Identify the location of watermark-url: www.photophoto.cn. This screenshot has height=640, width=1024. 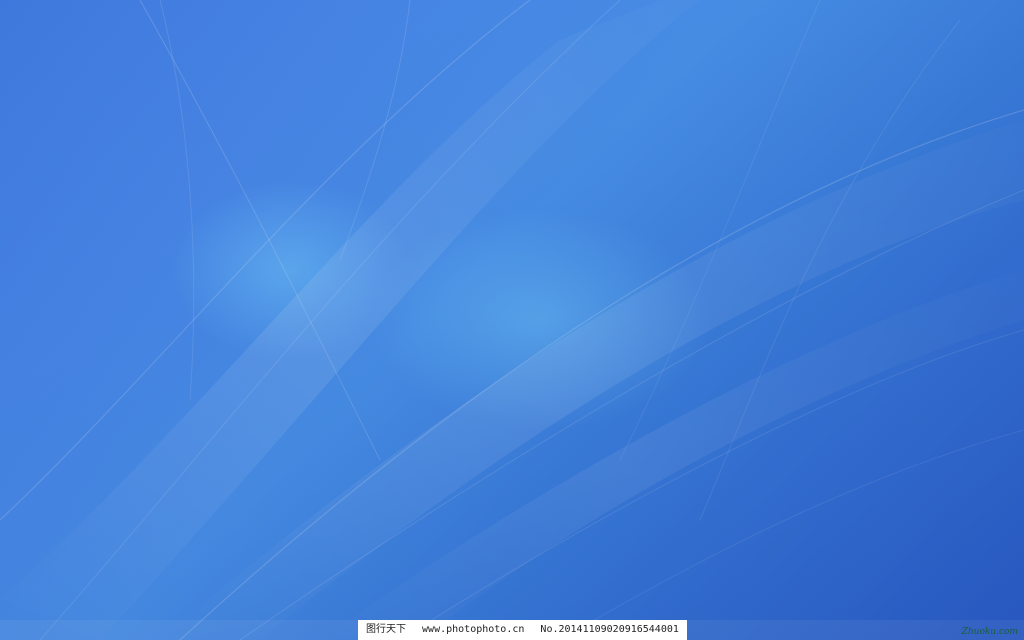
(473, 629).